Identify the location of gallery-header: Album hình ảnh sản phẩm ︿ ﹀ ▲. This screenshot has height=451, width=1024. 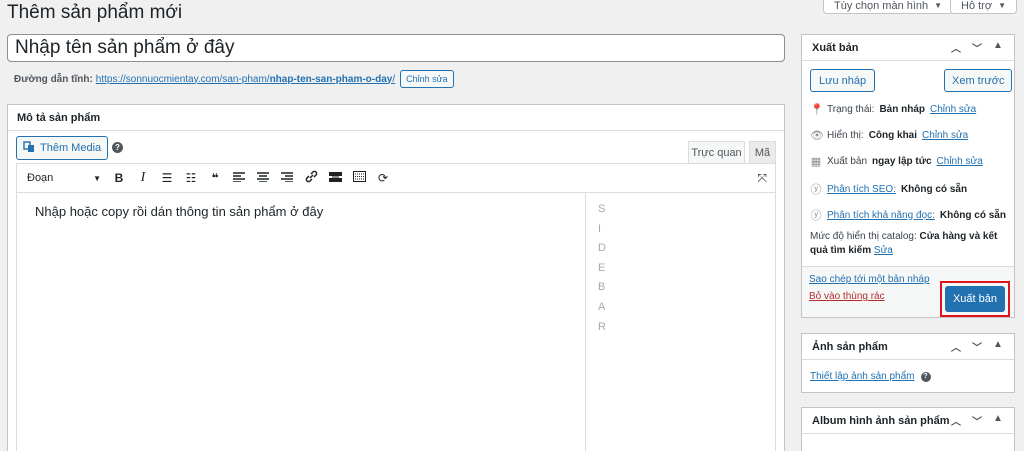
(908, 421).